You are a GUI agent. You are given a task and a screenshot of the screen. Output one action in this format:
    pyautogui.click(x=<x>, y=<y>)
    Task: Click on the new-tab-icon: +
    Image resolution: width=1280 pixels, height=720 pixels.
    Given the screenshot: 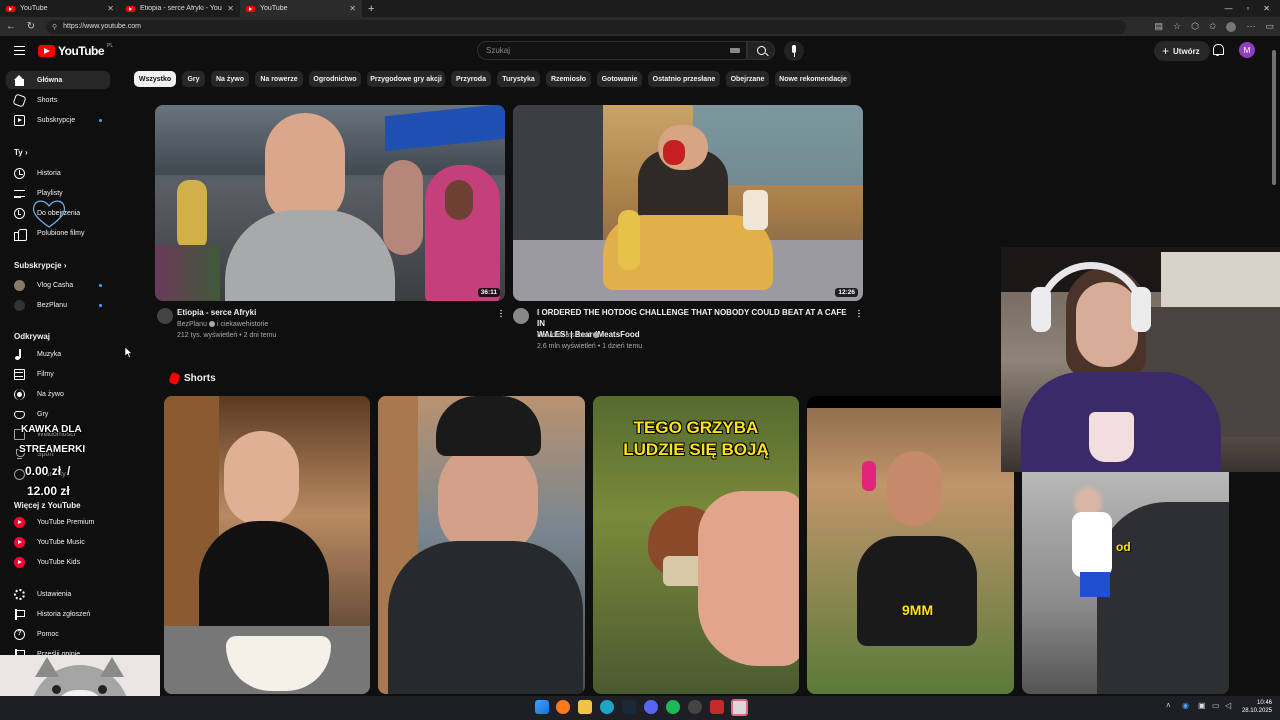 What is the action you would take?
    pyautogui.click(x=371, y=9)
    